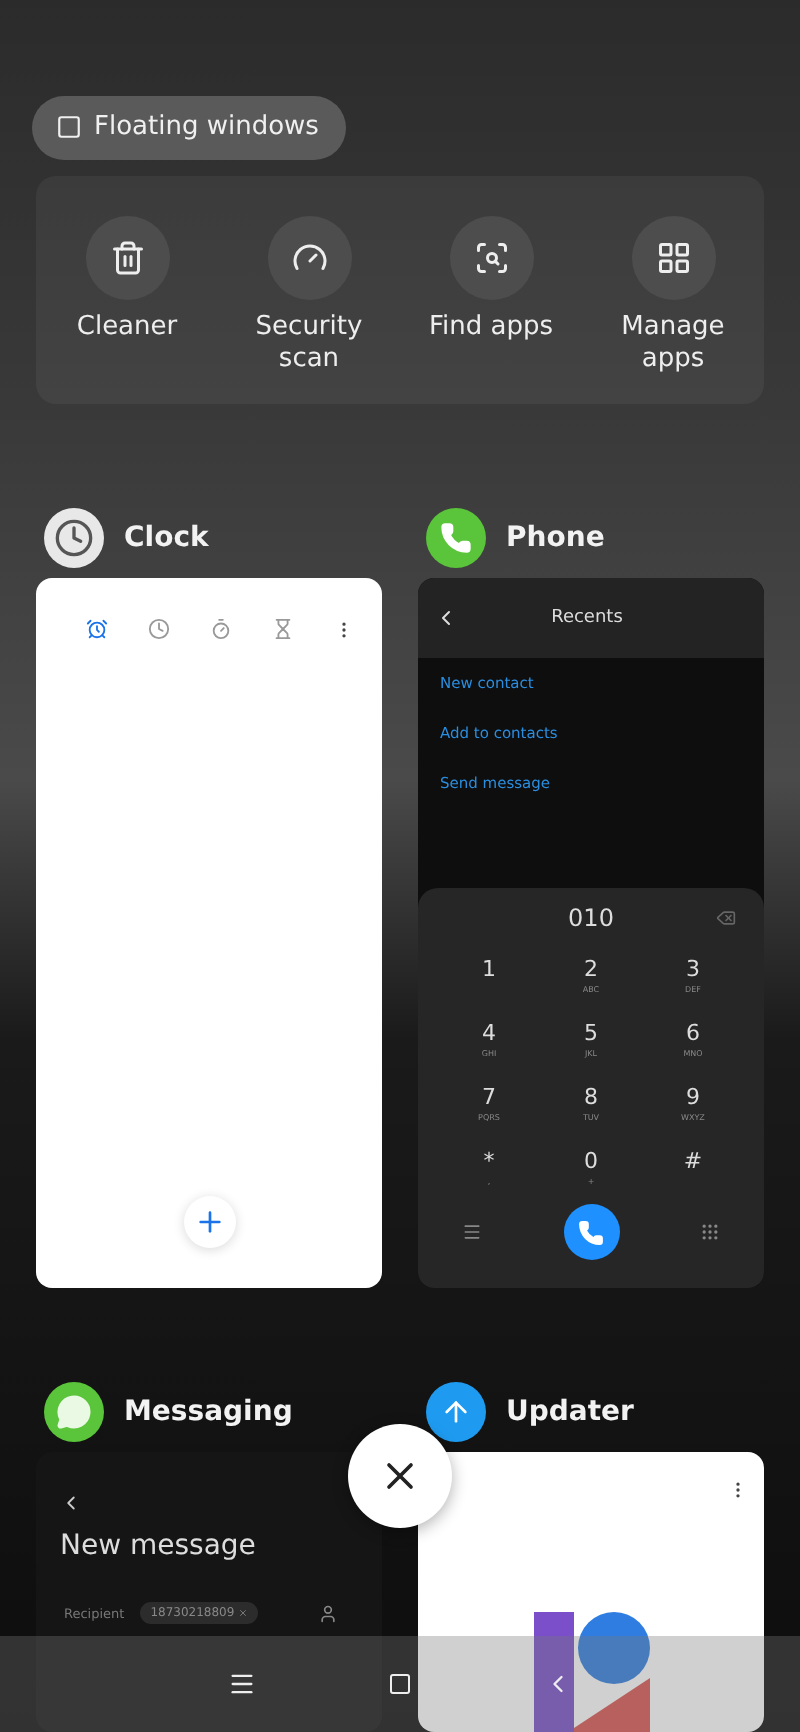 The height and width of the screenshot is (1732, 800). Describe the element at coordinates (726, 918) in the screenshot. I see `backspace-icon` at that location.